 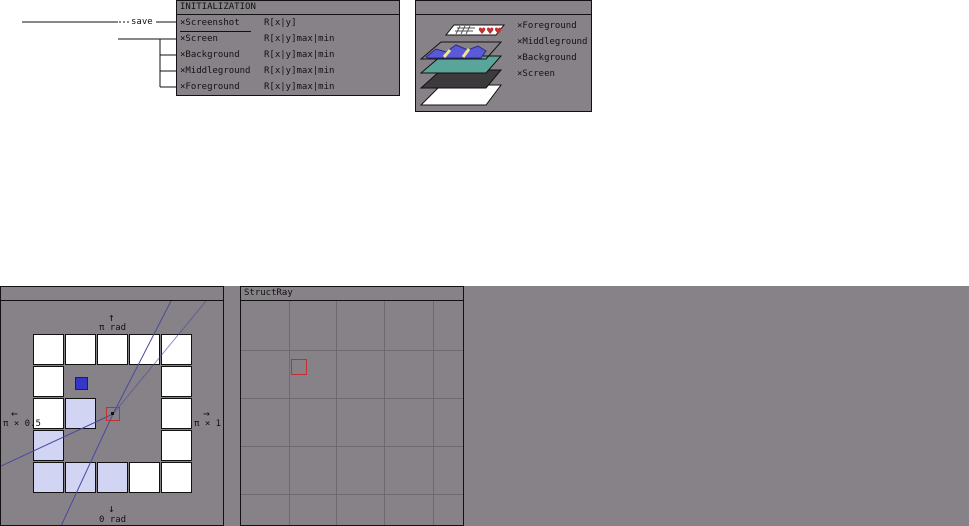 I want to click on layer-name: Screen, so click(x=538, y=74).